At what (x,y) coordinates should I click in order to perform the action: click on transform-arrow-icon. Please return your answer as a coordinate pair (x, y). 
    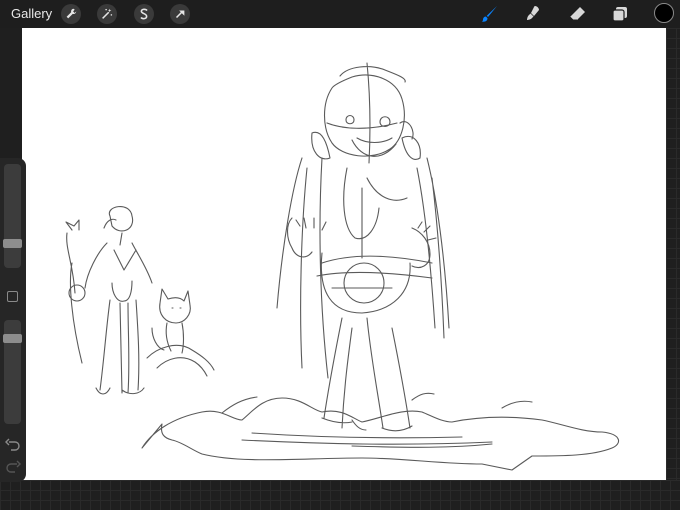
    Looking at the image, I should click on (180, 14).